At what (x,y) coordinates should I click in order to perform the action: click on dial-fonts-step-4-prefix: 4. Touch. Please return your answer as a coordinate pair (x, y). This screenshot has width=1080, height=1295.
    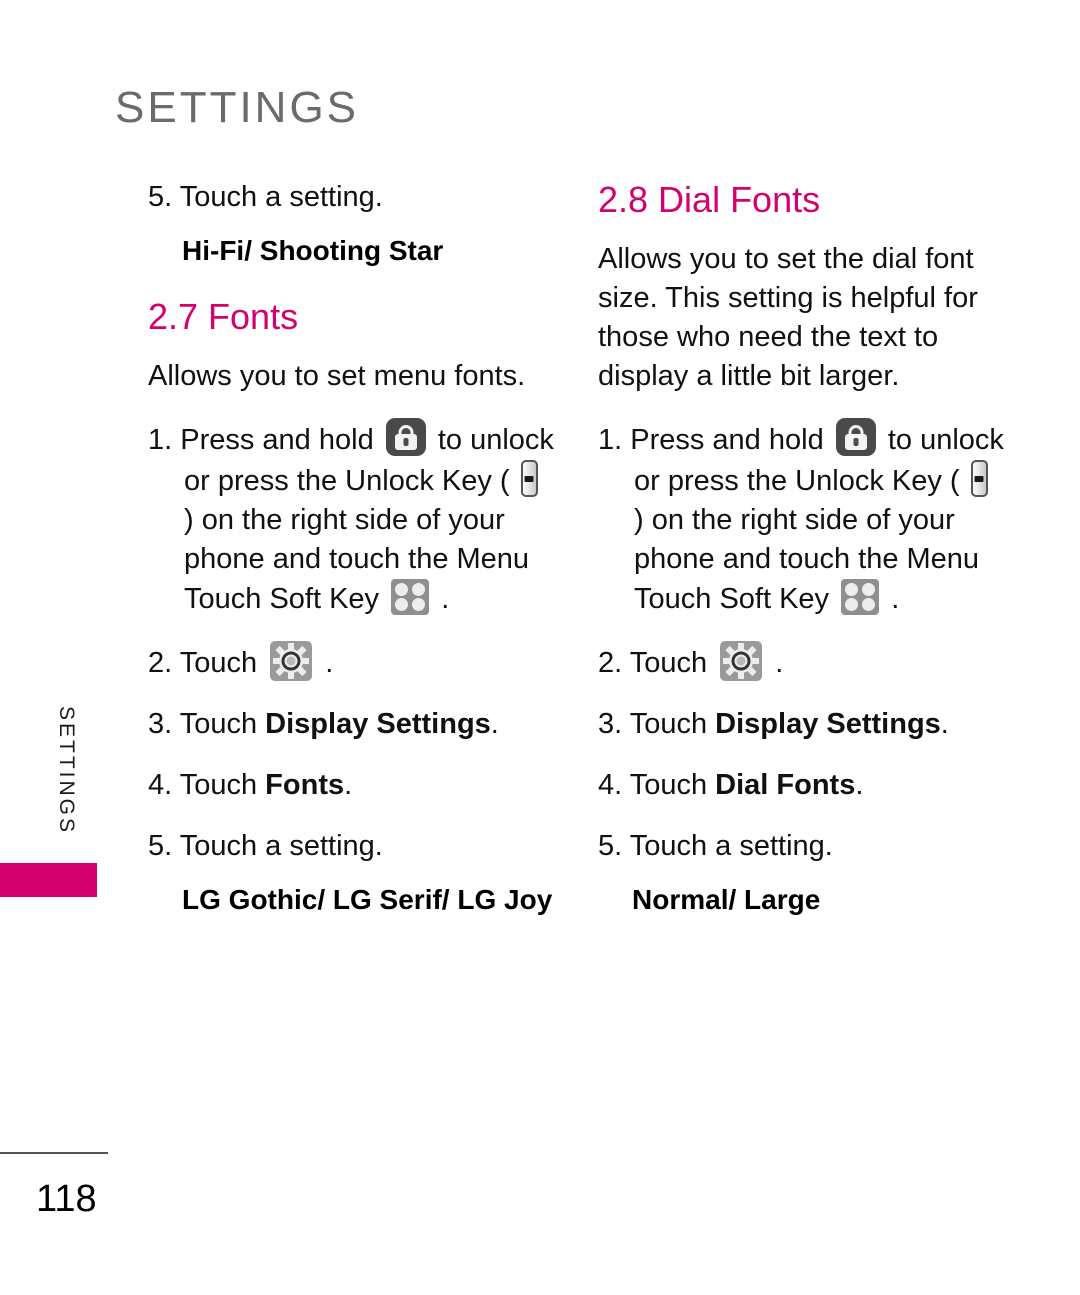
    Looking at the image, I should click on (653, 785).